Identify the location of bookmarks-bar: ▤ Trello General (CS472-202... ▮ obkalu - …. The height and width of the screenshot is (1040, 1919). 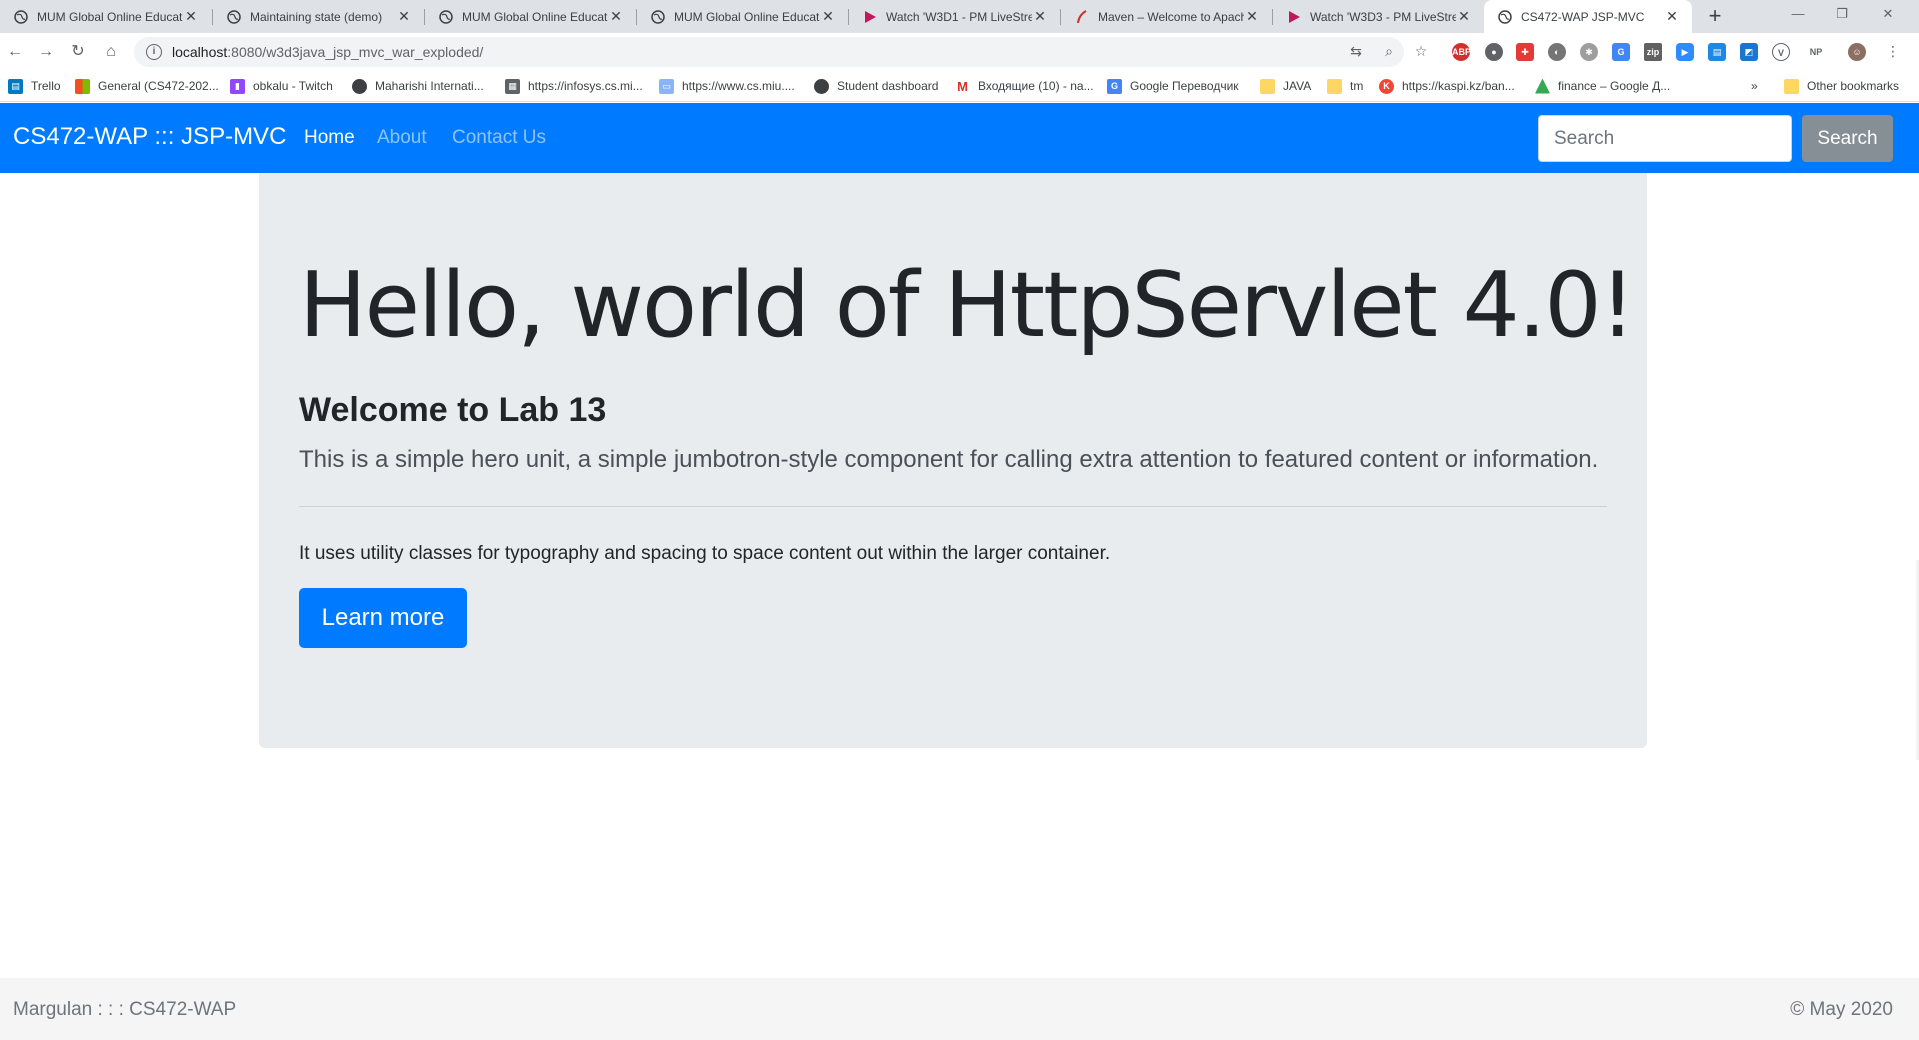
(959, 86).